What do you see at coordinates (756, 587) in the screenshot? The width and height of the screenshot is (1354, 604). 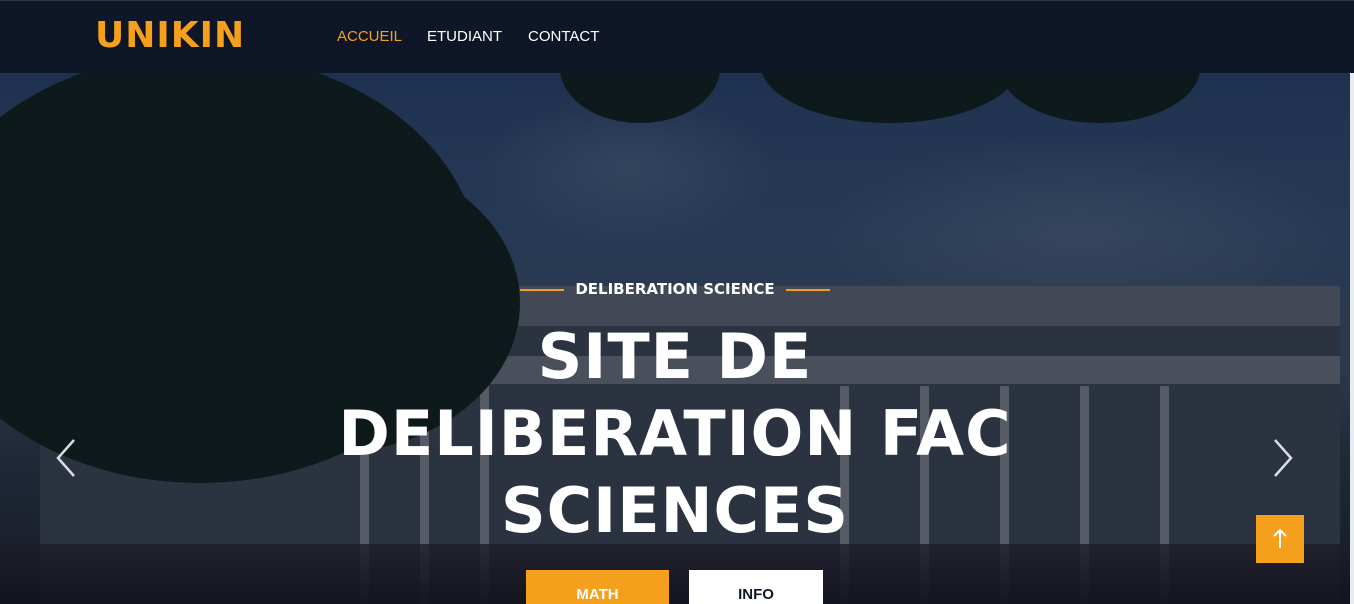 I see `info-button: INFO` at bounding box center [756, 587].